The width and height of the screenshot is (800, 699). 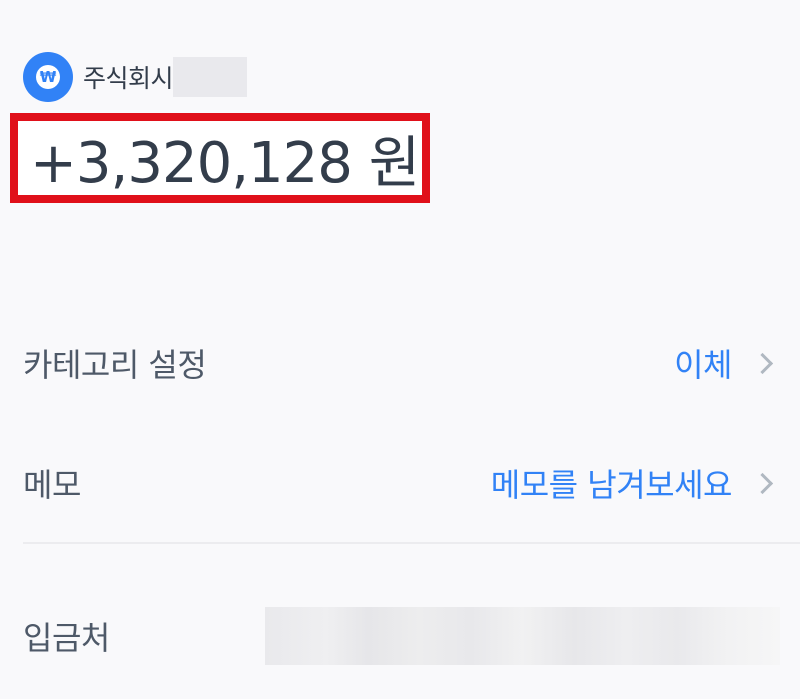 What do you see at coordinates (411, 543) in the screenshot?
I see `section-divider` at bounding box center [411, 543].